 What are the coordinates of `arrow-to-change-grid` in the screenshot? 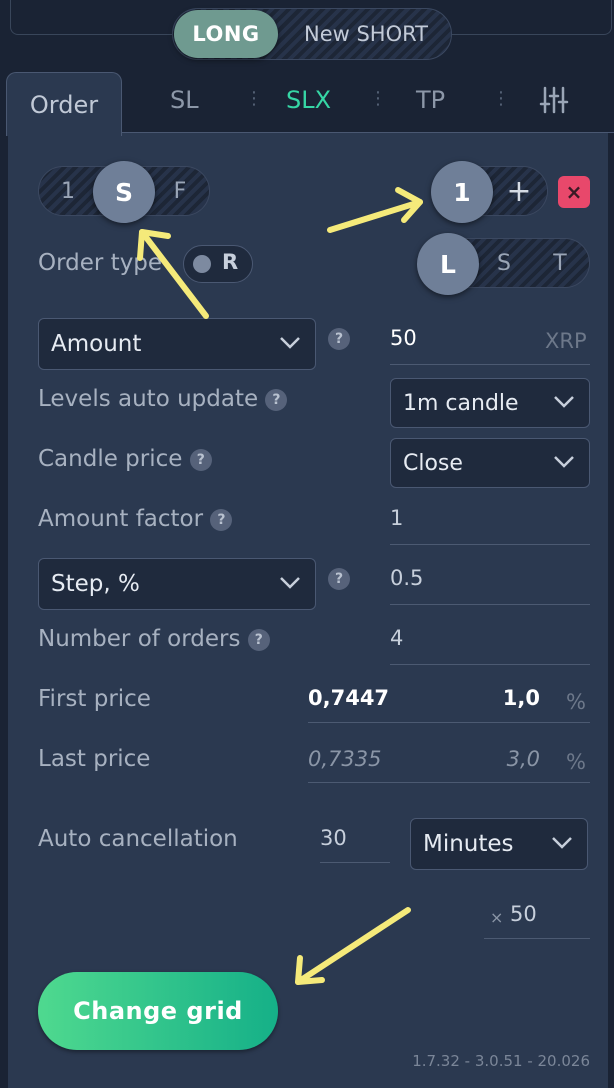 It's located at (353, 946).